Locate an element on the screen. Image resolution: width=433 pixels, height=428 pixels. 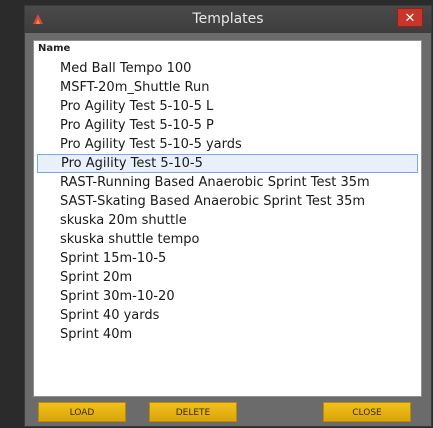
list-item: Sprint 20m is located at coordinates (227, 277).